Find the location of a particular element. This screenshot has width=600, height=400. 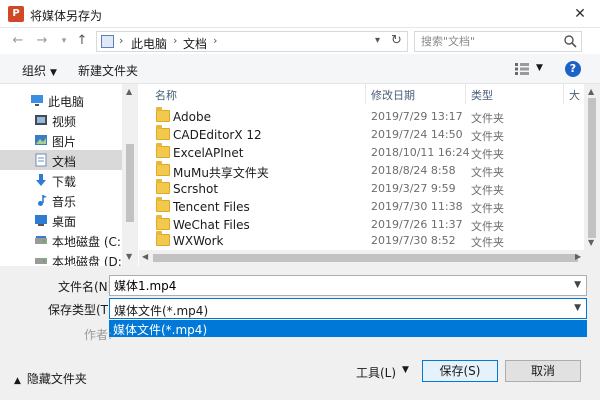

breadcrumb-pc: 此电脑 is located at coordinates (149, 43).